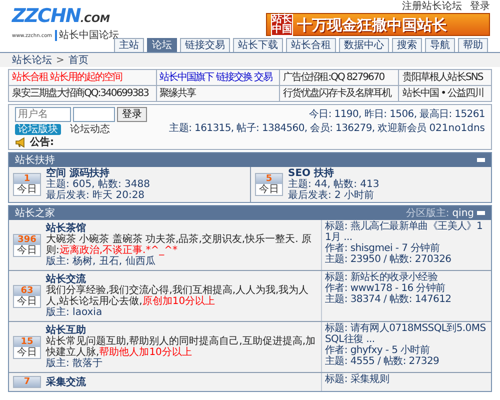 The width and height of the screenshot is (500, 400). I want to click on last-post-time: 最后发表: 昨天 20:28, so click(96, 195).